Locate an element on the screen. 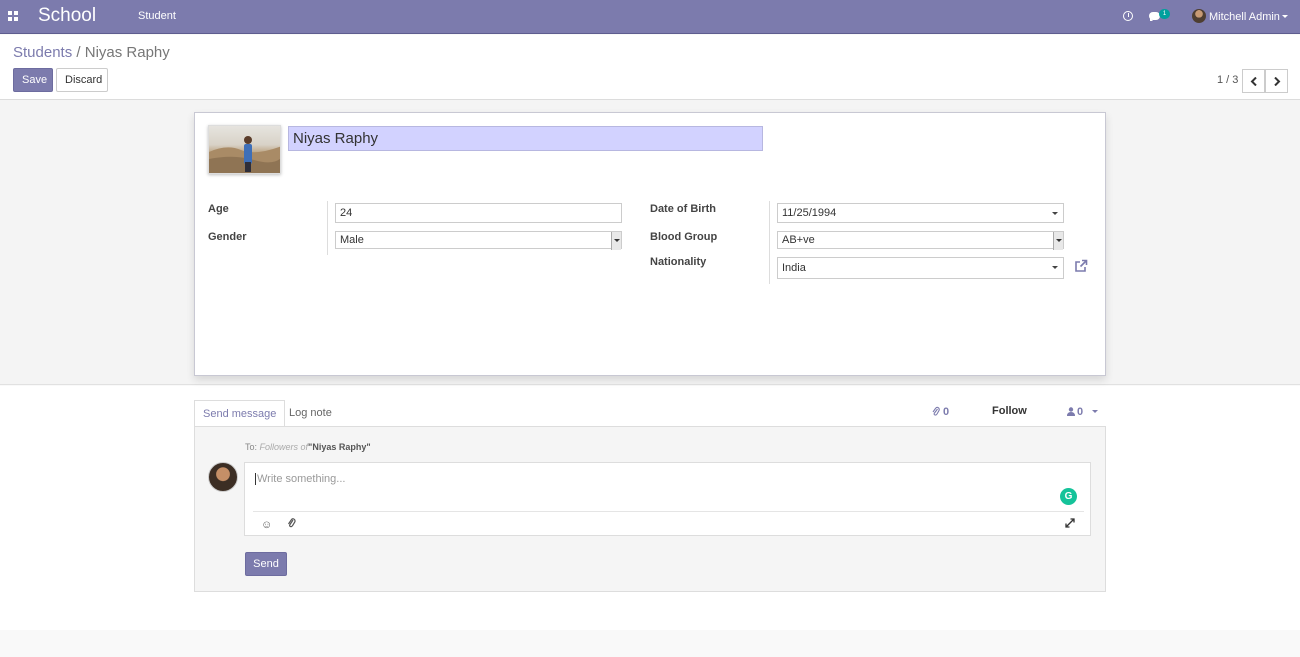 This screenshot has height=657, width=1300. save-button: Save is located at coordinates (33, 80).